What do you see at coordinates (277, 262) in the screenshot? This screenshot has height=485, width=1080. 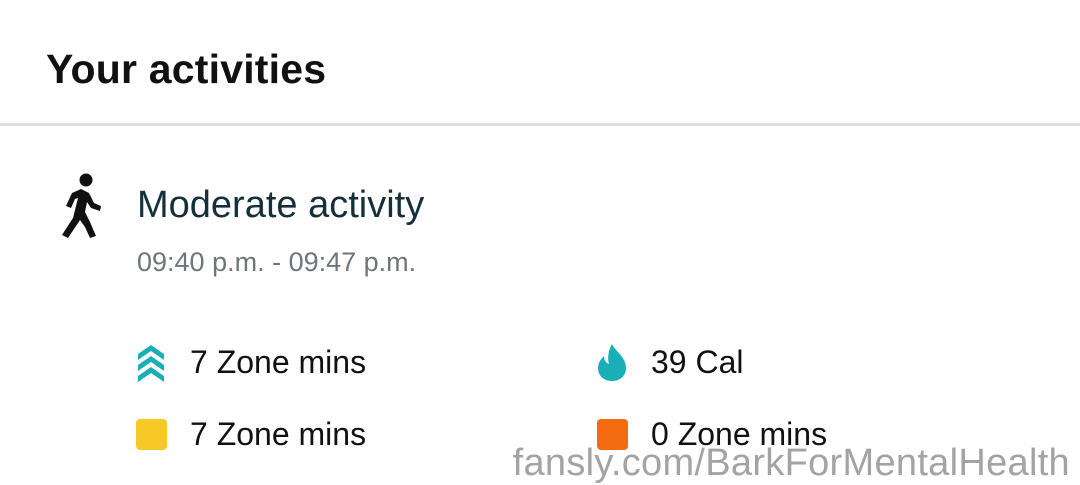 I see `activity-time-range: 09:40 p.m. - 09:47 p.m.` at bounding box center [277, 262].